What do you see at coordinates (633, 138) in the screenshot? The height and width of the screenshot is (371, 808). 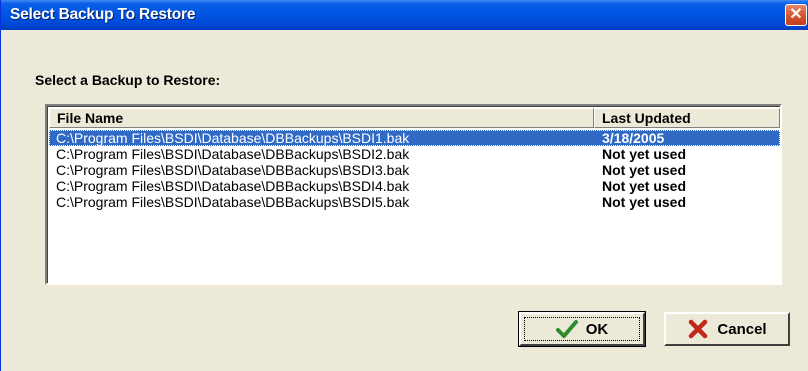 I see `last-updated-cell: 3/18/2005` at bounding box center [633, 138].